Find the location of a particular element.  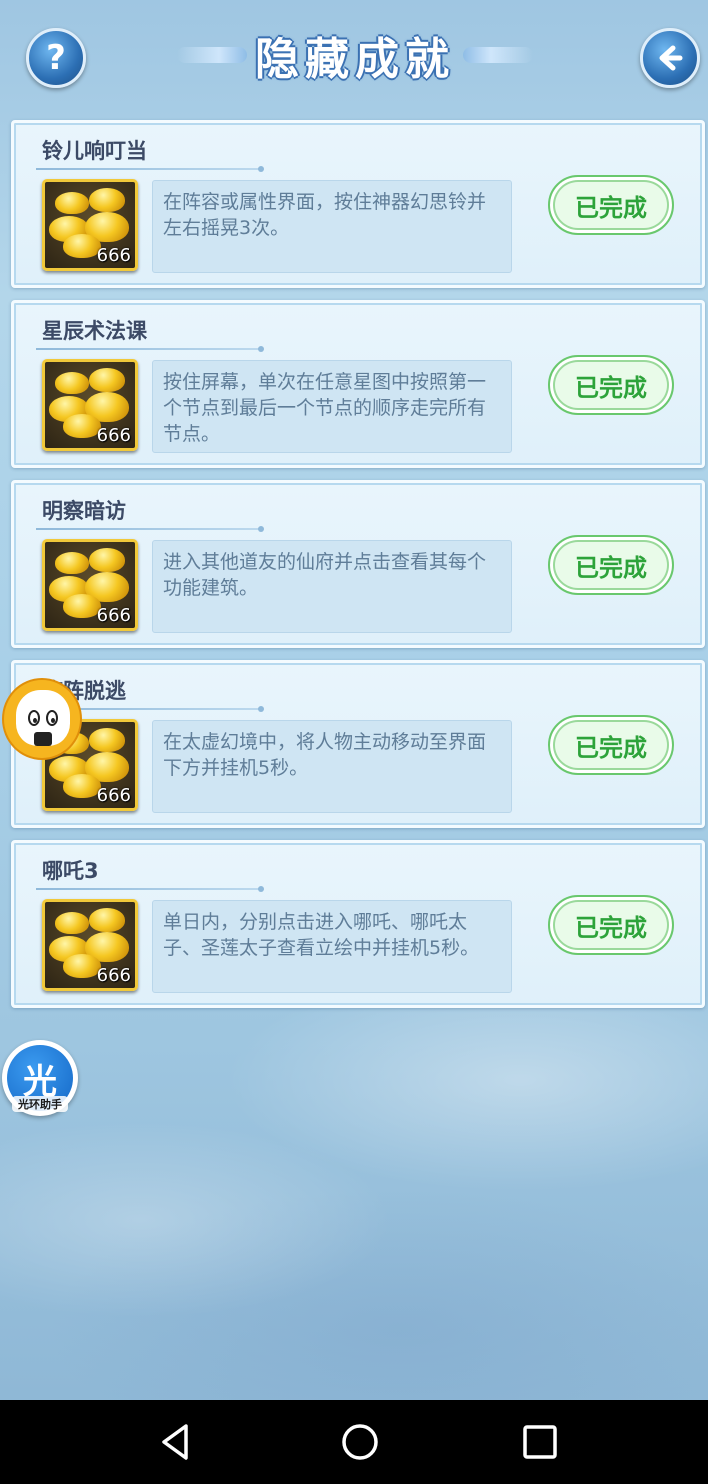

header: ? 隐藏成就 is located at coordinates (354, 59).